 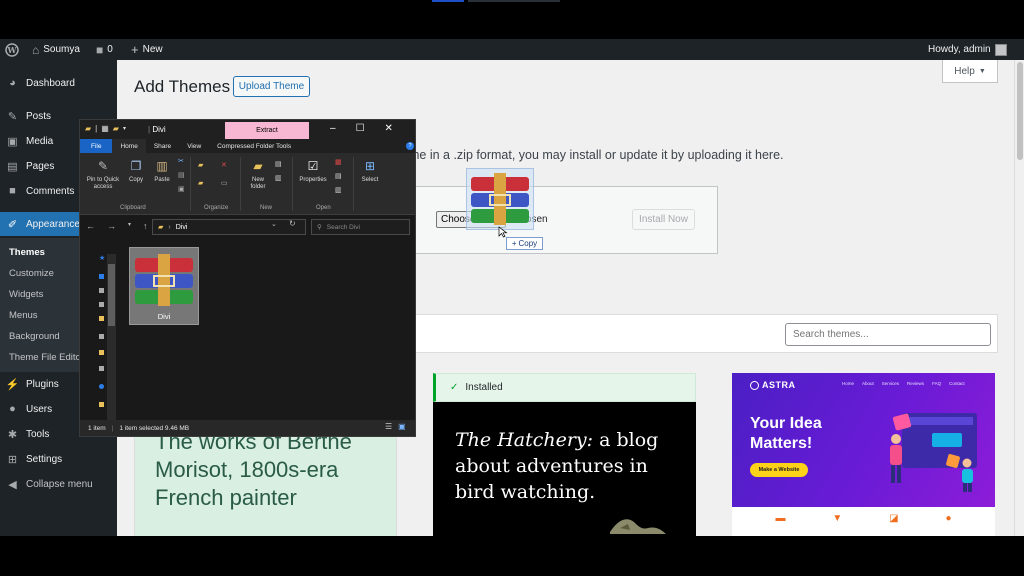 I want to click on tab-share: Share, so click(x=162, y=146).